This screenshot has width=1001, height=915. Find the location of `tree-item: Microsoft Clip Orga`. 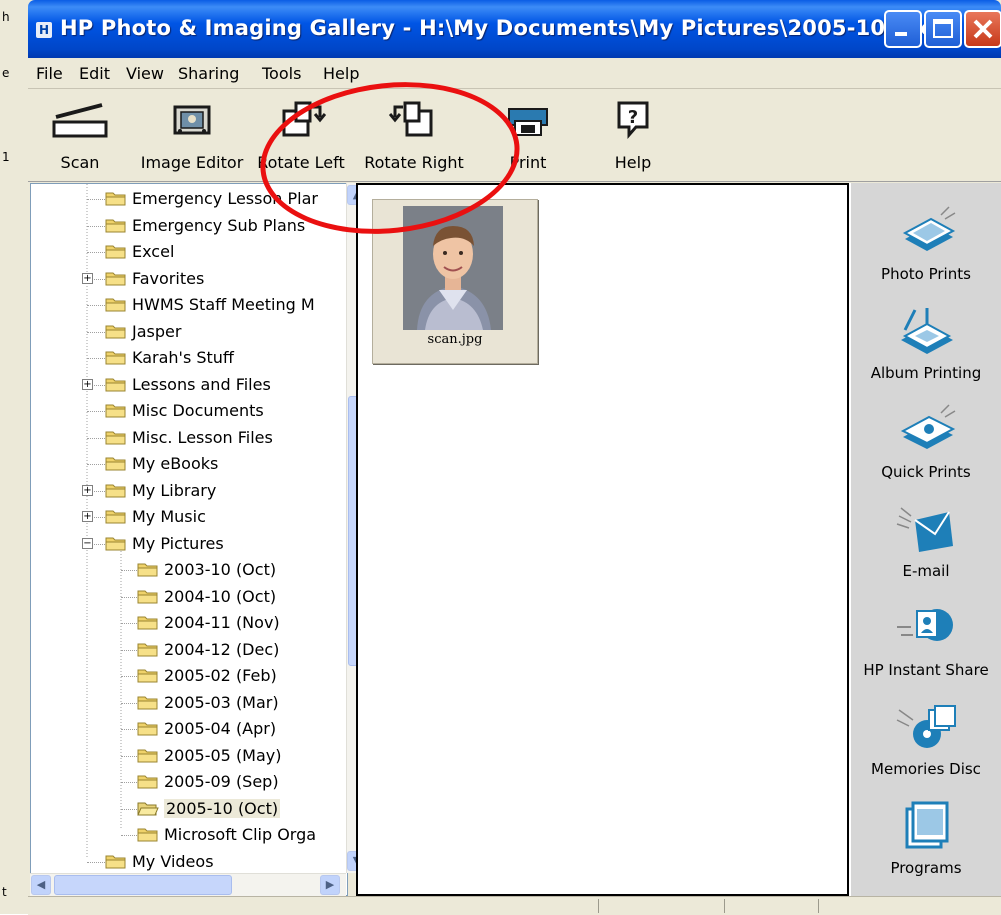

tree-item: Microsoft Clip Orga is located at coordinates (189, 835).